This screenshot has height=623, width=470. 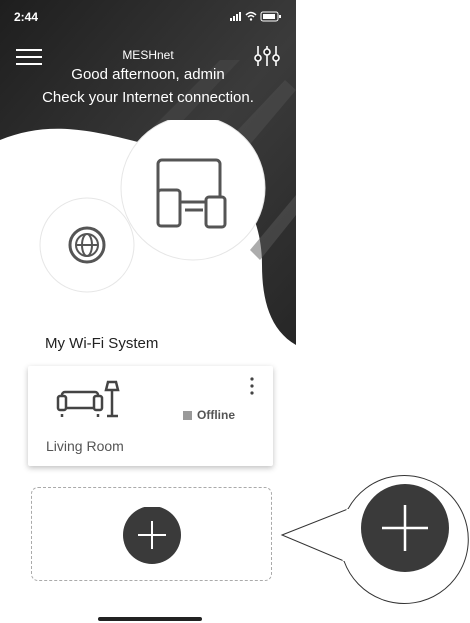 What do you see at coordinates (148, 97) in the screenshot?
I see `connection-status-message: Check your Internet connection.` at bounding box center [148, 97].